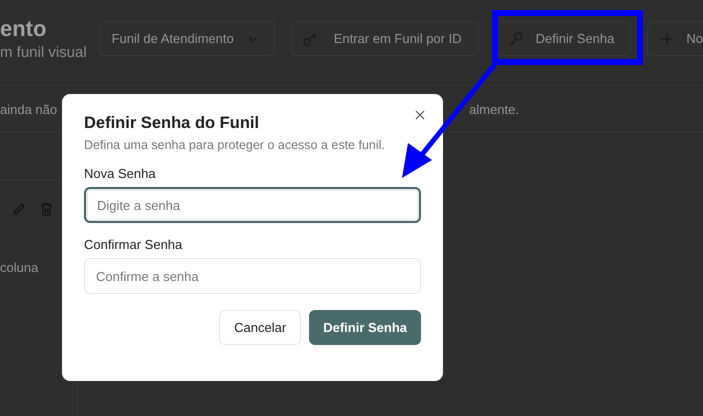 The width and height of the screenshot is (703, 416). I want to click on pencil-icon, so click(19, 209).